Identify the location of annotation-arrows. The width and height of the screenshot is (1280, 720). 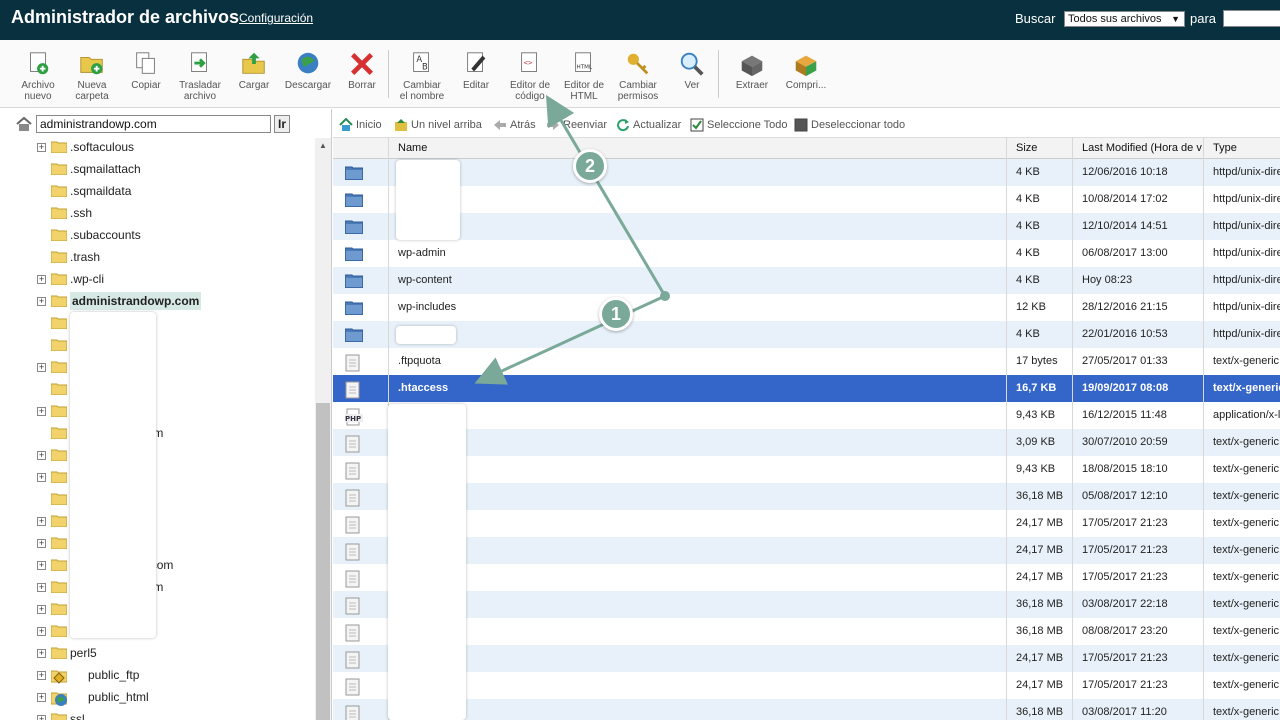
(572, 239).